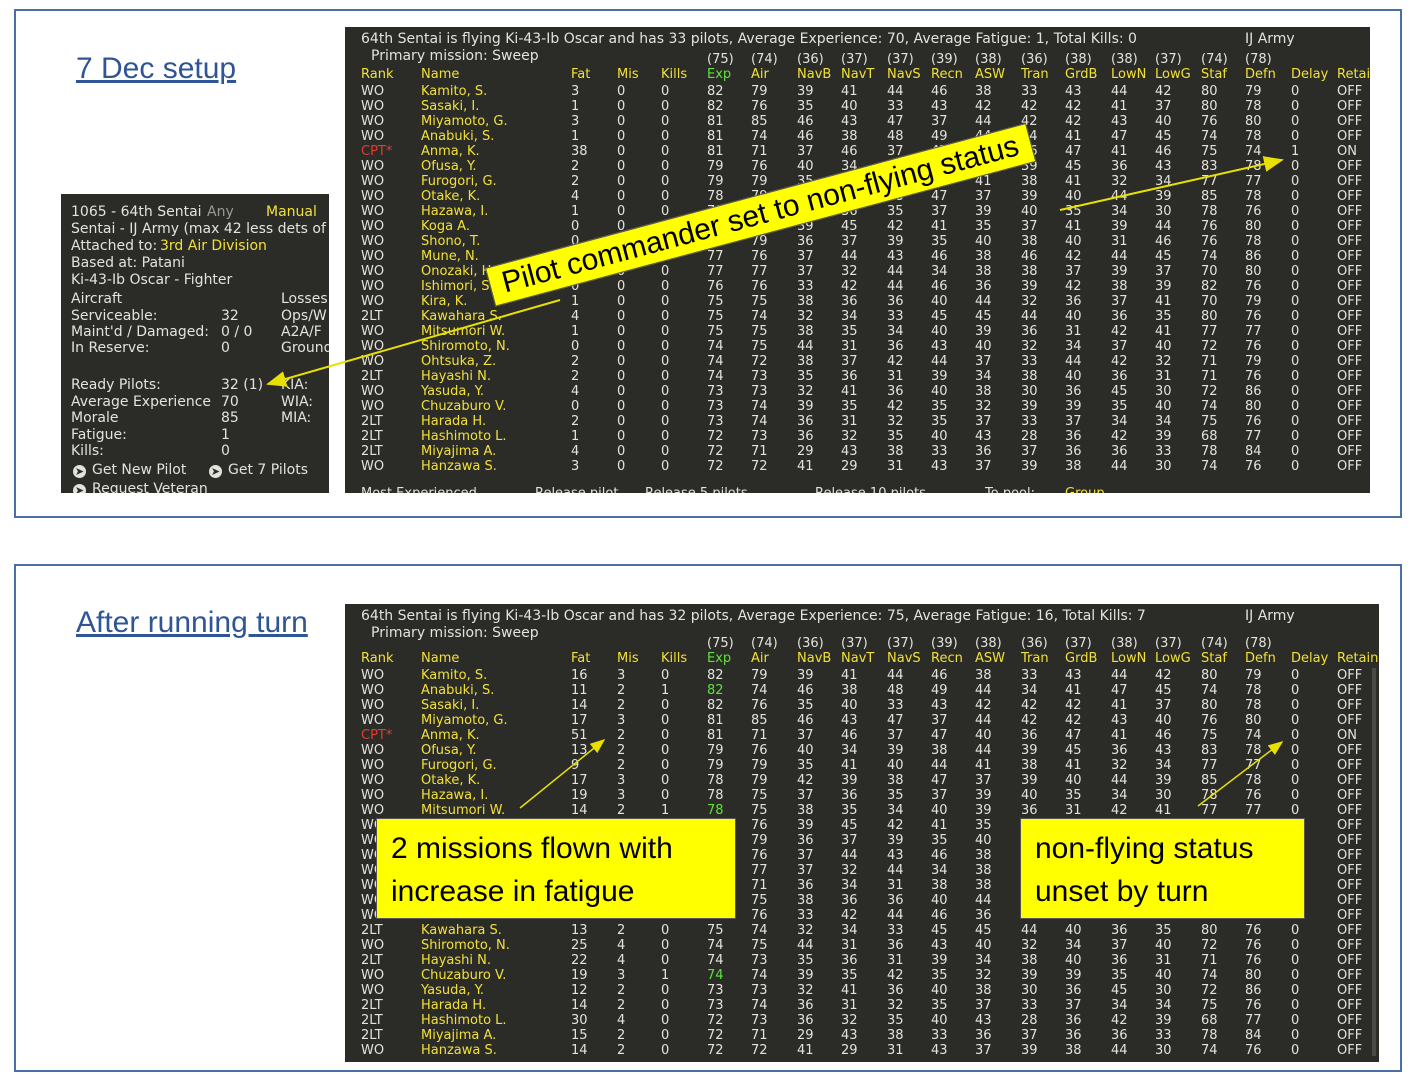 Image resolution: width=1414 pixels, height=1075 pixels. Describe the element at coordinates (213, 246) in the screenshot. I see `attached-value: 3rd Air Division` at that location.